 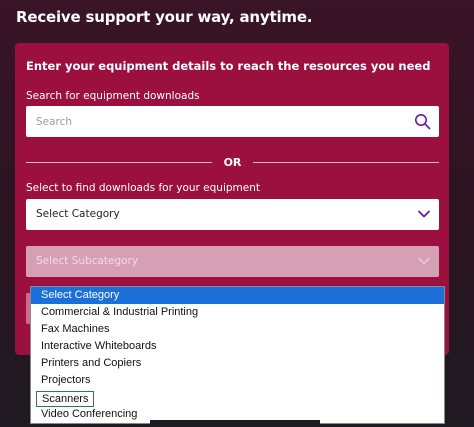 I want to click on dropdown-option: Printers and Copiers, so click(x=237, y=363).